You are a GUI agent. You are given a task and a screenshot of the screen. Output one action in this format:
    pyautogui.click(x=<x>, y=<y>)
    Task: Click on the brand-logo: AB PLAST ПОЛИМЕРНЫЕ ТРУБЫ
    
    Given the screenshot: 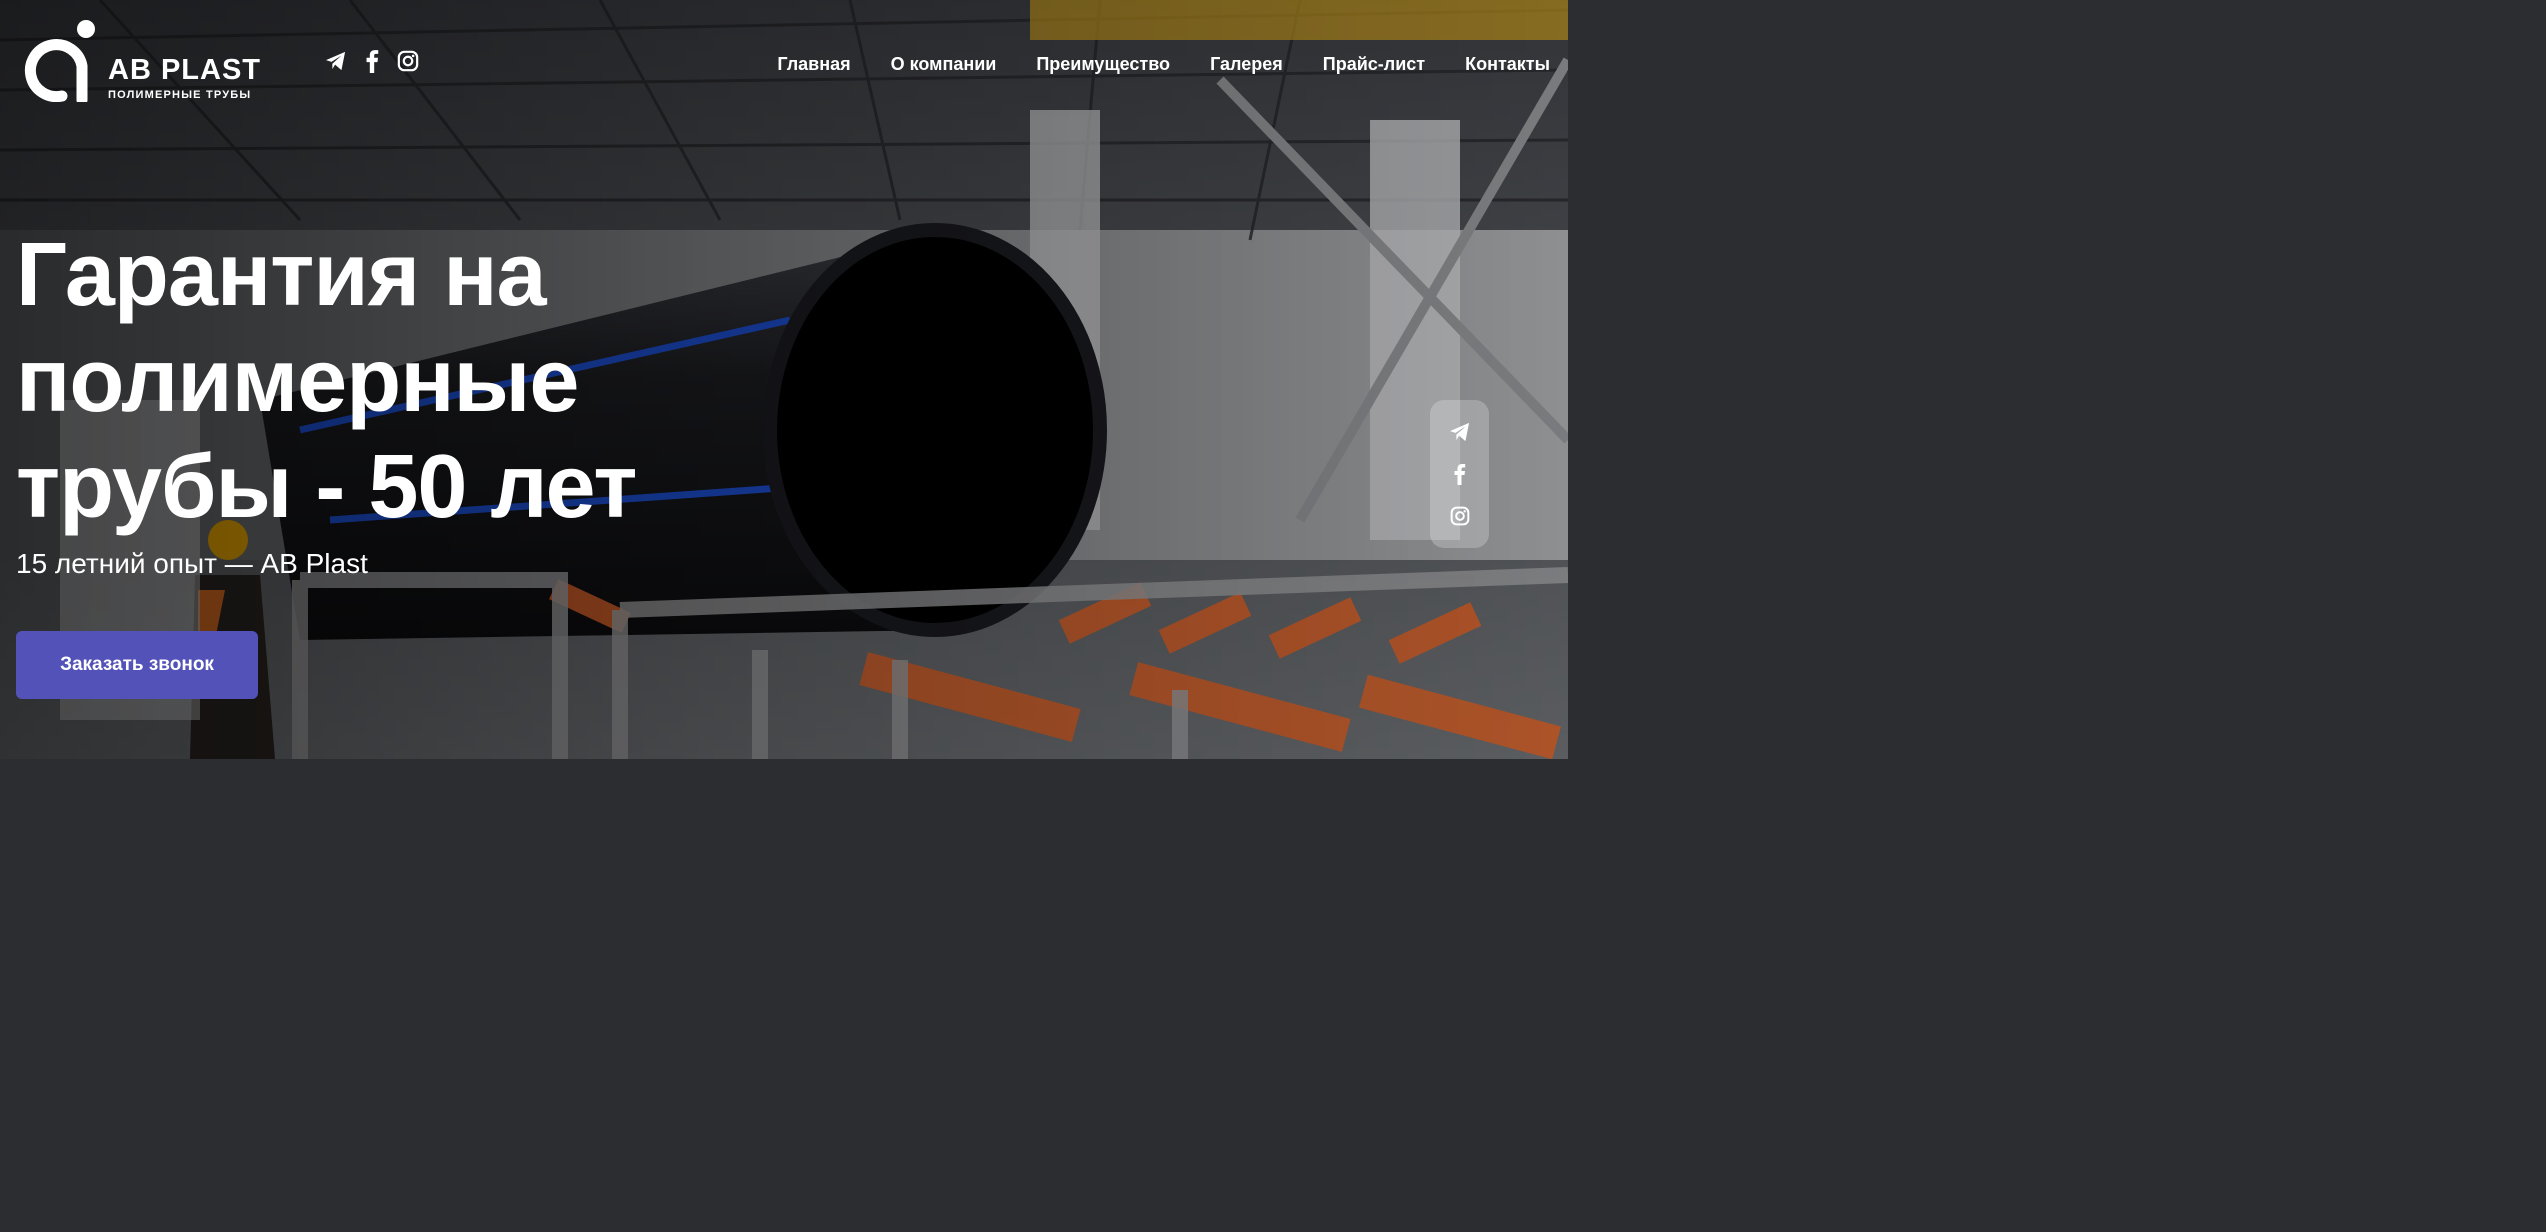 What is the action you would take?
    pyautogui.click(x=147, y=61)
    